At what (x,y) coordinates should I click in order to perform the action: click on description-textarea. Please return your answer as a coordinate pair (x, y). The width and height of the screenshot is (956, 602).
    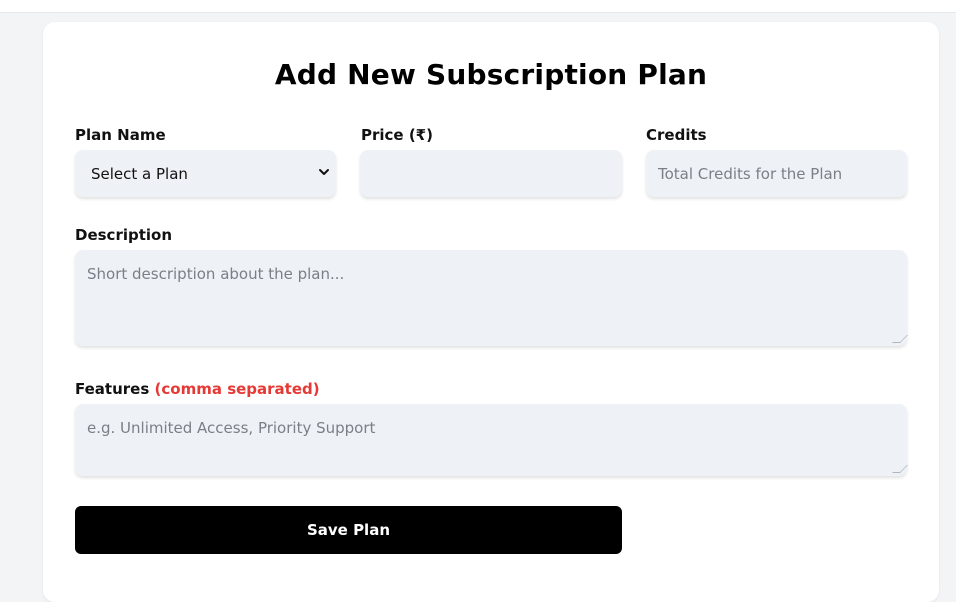
    Looking at the image, I should click on (491, 298).